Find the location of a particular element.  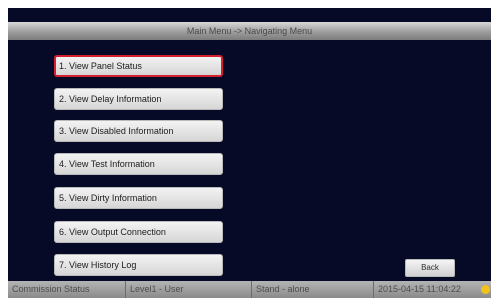

page-title: Main Menu -> Navigating Menu is located at coordinates (249, 31).